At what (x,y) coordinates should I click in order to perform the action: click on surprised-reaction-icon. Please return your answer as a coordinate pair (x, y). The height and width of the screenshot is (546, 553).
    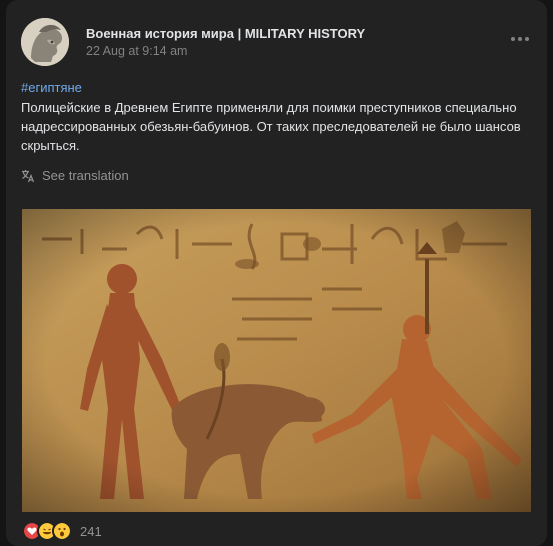
    Looking at the image, I should click on (62, 531).